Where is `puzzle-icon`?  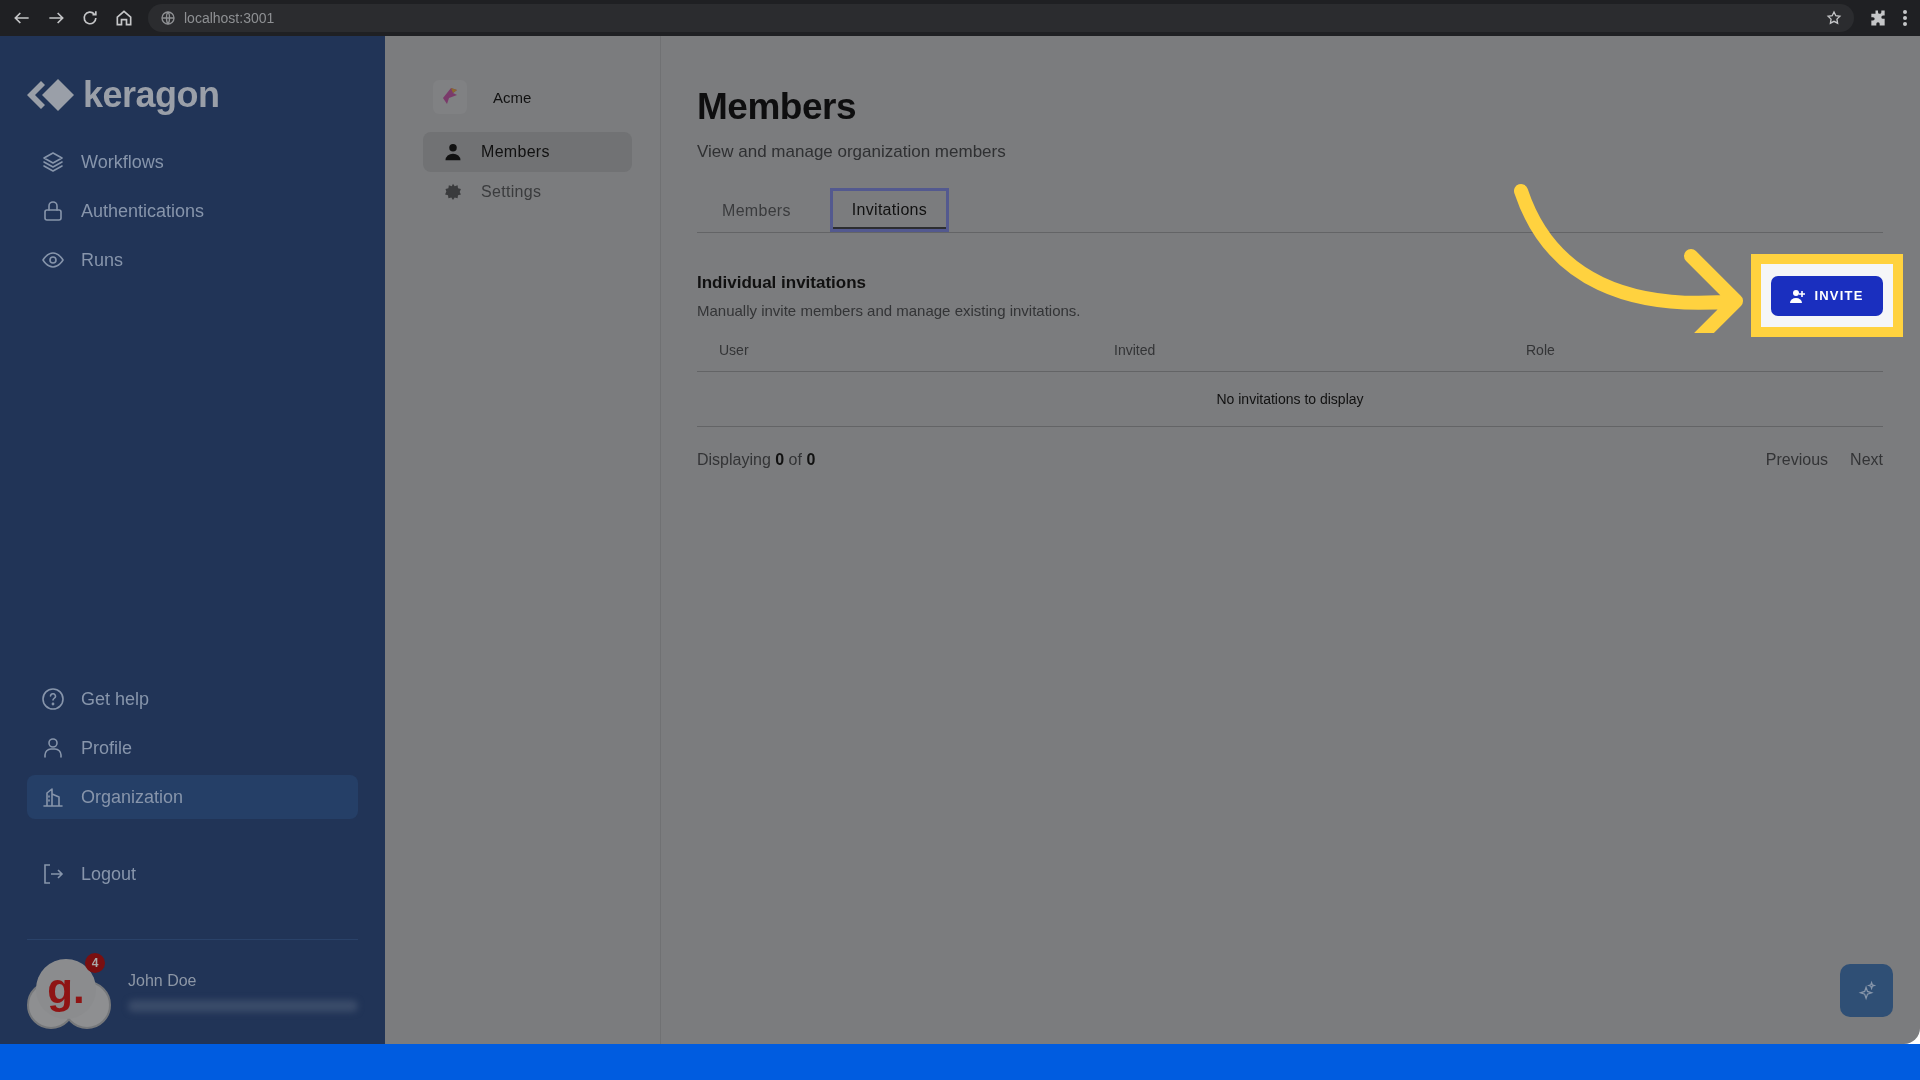 puzzle-icon is located at coordinates (1878, 18).